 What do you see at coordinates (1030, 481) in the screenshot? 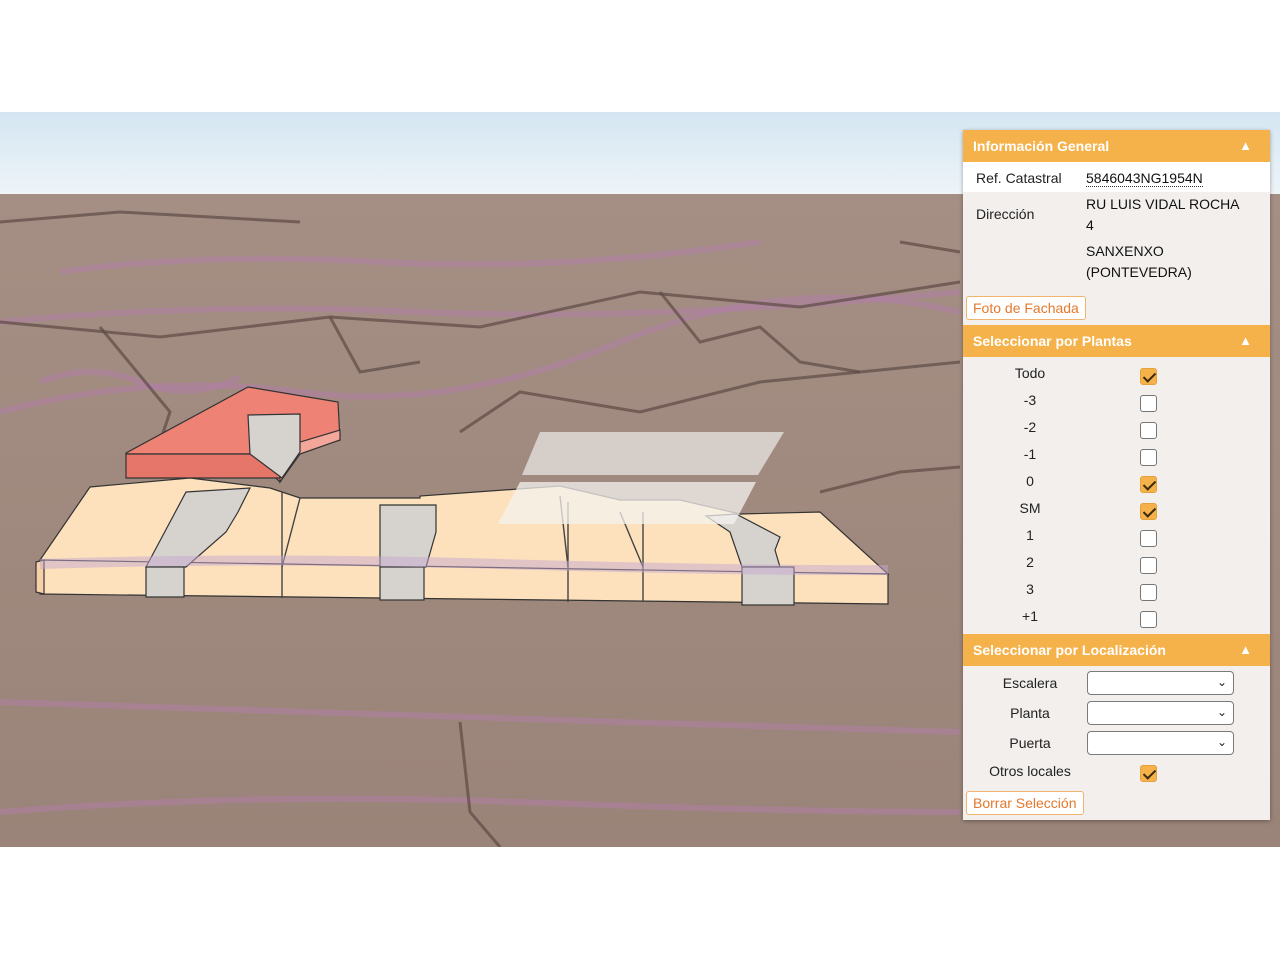
I see `planta-label: 0` at bounding box center [1030, 481].